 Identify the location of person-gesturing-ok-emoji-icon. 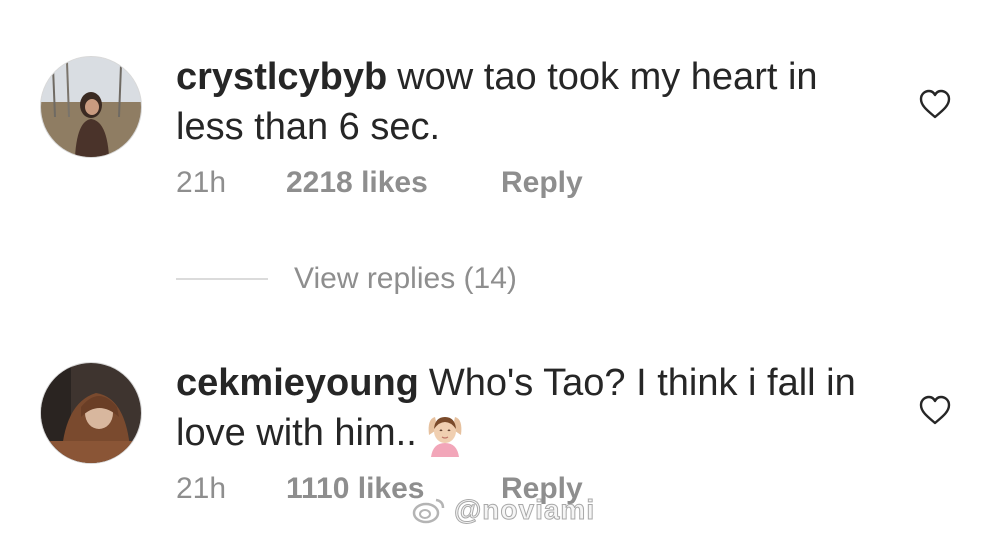
(445, 436).